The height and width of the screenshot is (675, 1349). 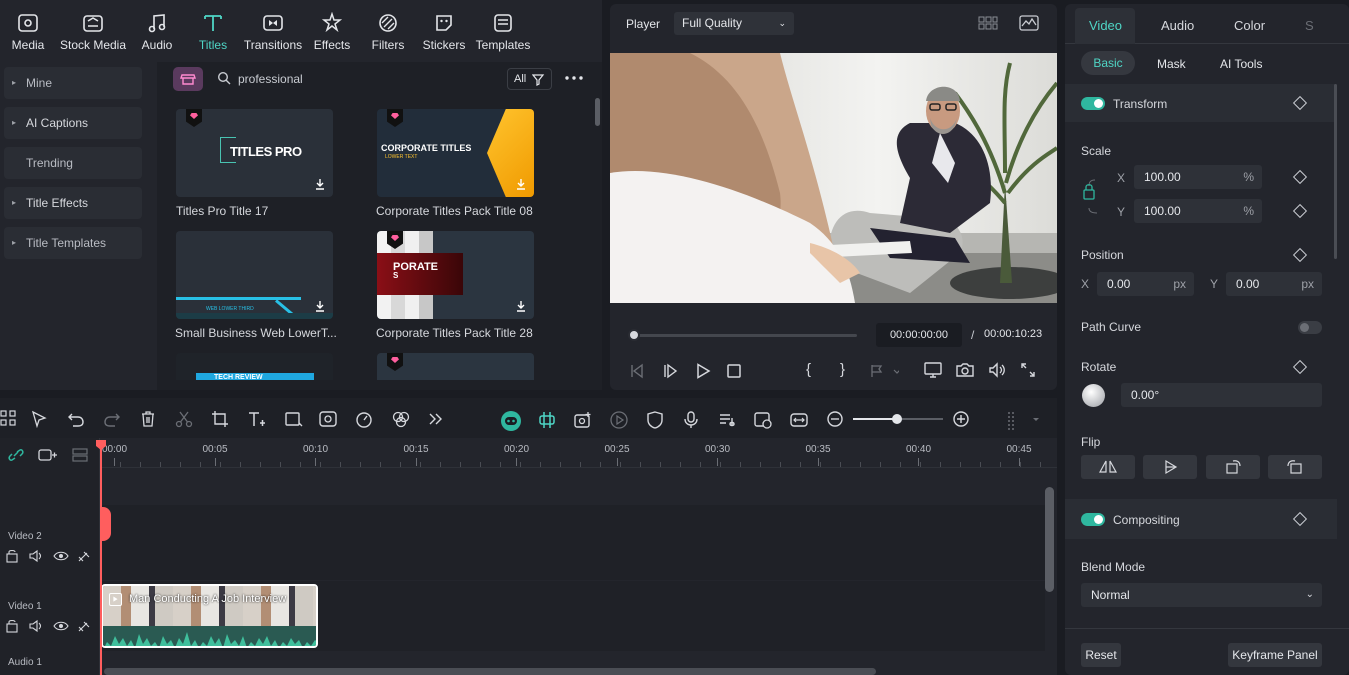 I want to click on zoom-out-icon, so click(x=836, y=420).